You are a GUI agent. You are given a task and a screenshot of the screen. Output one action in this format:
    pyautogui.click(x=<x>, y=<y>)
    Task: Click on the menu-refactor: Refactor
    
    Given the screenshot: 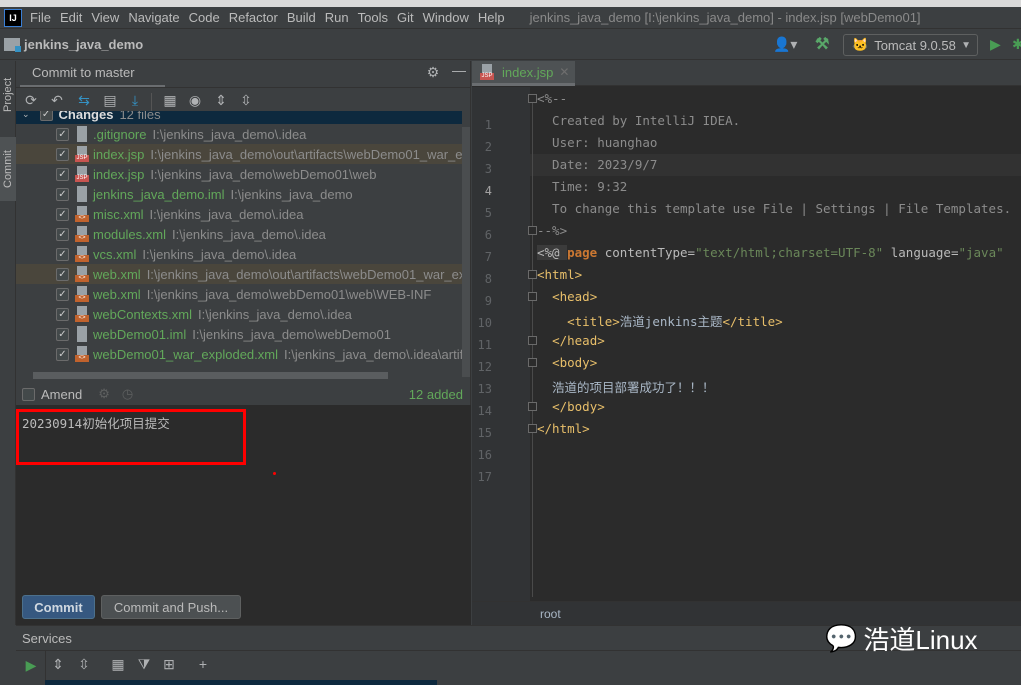 What is the action you would take?
    pyautogui.click(x=253, y=17)
    